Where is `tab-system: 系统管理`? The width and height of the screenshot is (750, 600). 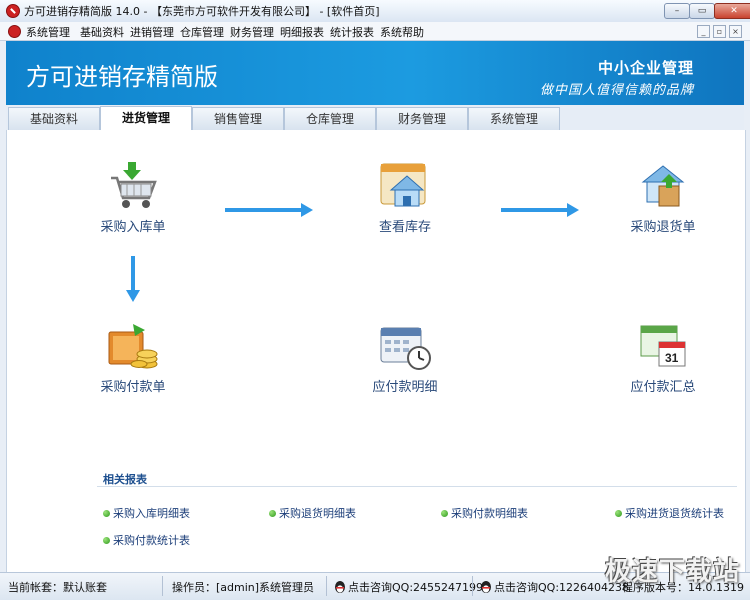
tab-system: 系统管理 is located at coordinates (514, 118).